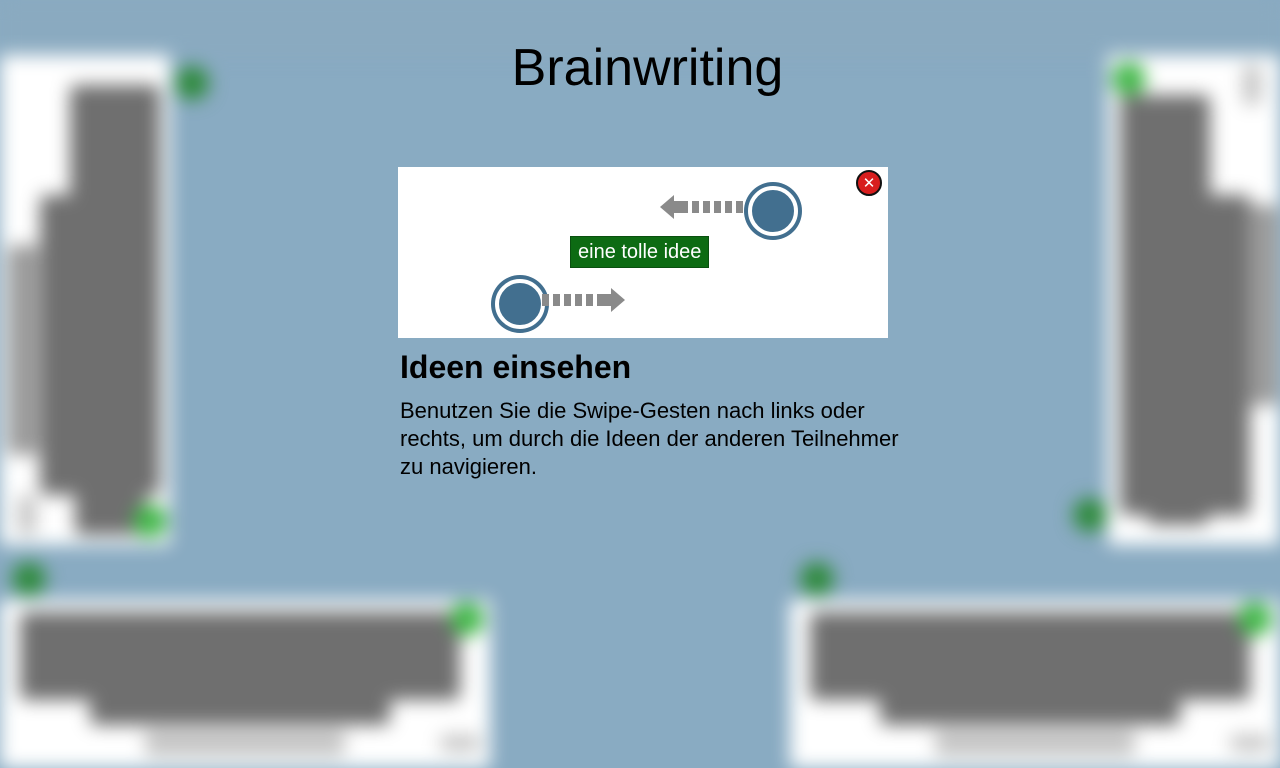 This screenshot has width=1280, height=768. What do you see at coordinates (583, 300) in the screenshot?
I see `swipe-right-arrow-icon` at bounding box center [583, 300].